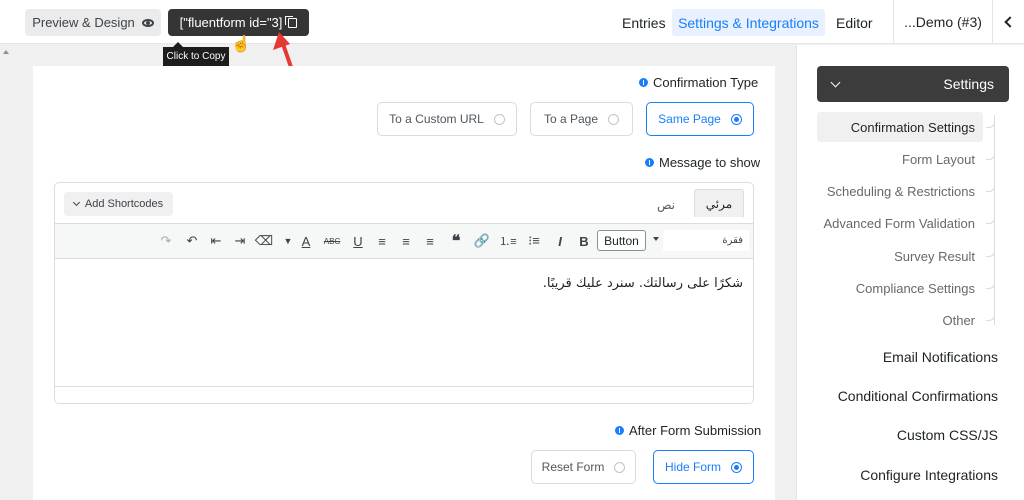  Describe the element at coordinates (706, 240) in the screenshot. I see `paragraph-format-select: فقرة` at that location.